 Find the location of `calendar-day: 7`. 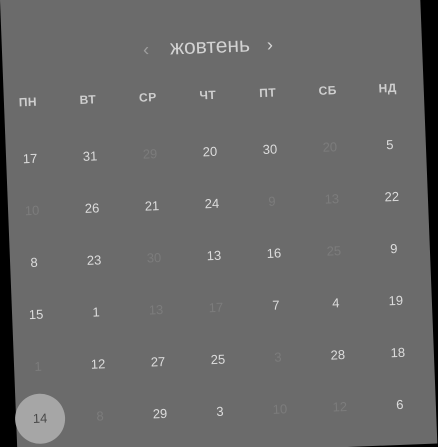

calendar-day: 7 is located at coordinates (276, 305).